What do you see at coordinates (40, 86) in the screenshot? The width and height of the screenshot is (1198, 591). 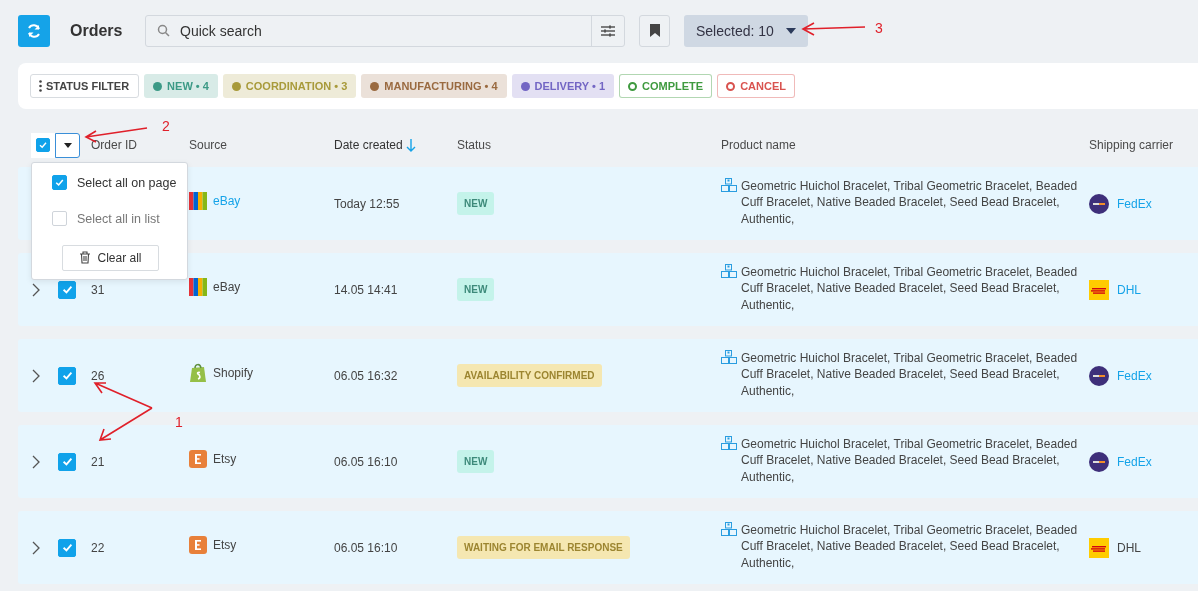 I see `vertical-dots-icon` at bounding box center [40, 86].